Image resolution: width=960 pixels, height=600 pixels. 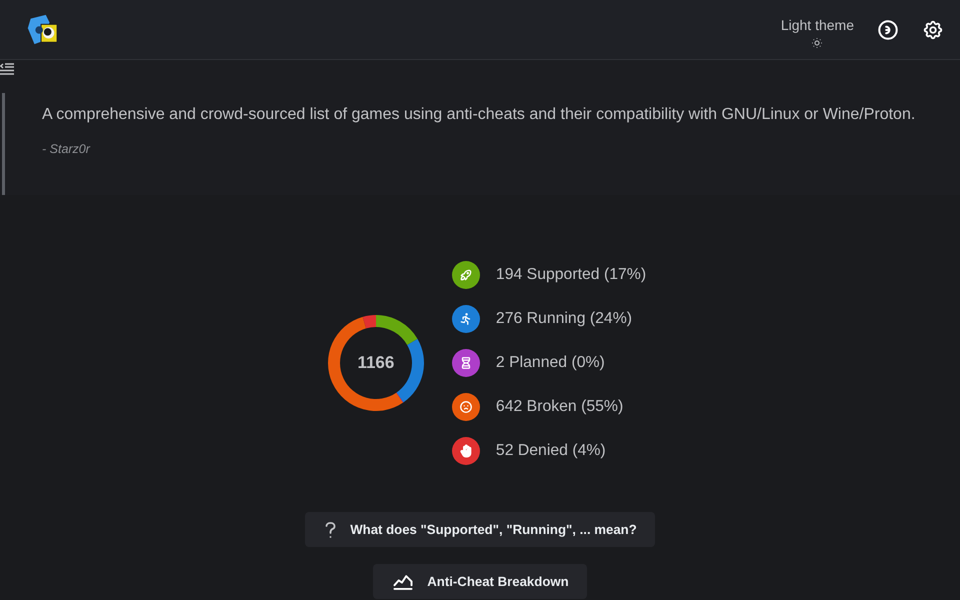 What do you see at coordinates (560, 407) in the screenshot?
I see `legend-label: 642 Broken (55%)` at bounding box center [560, 407].